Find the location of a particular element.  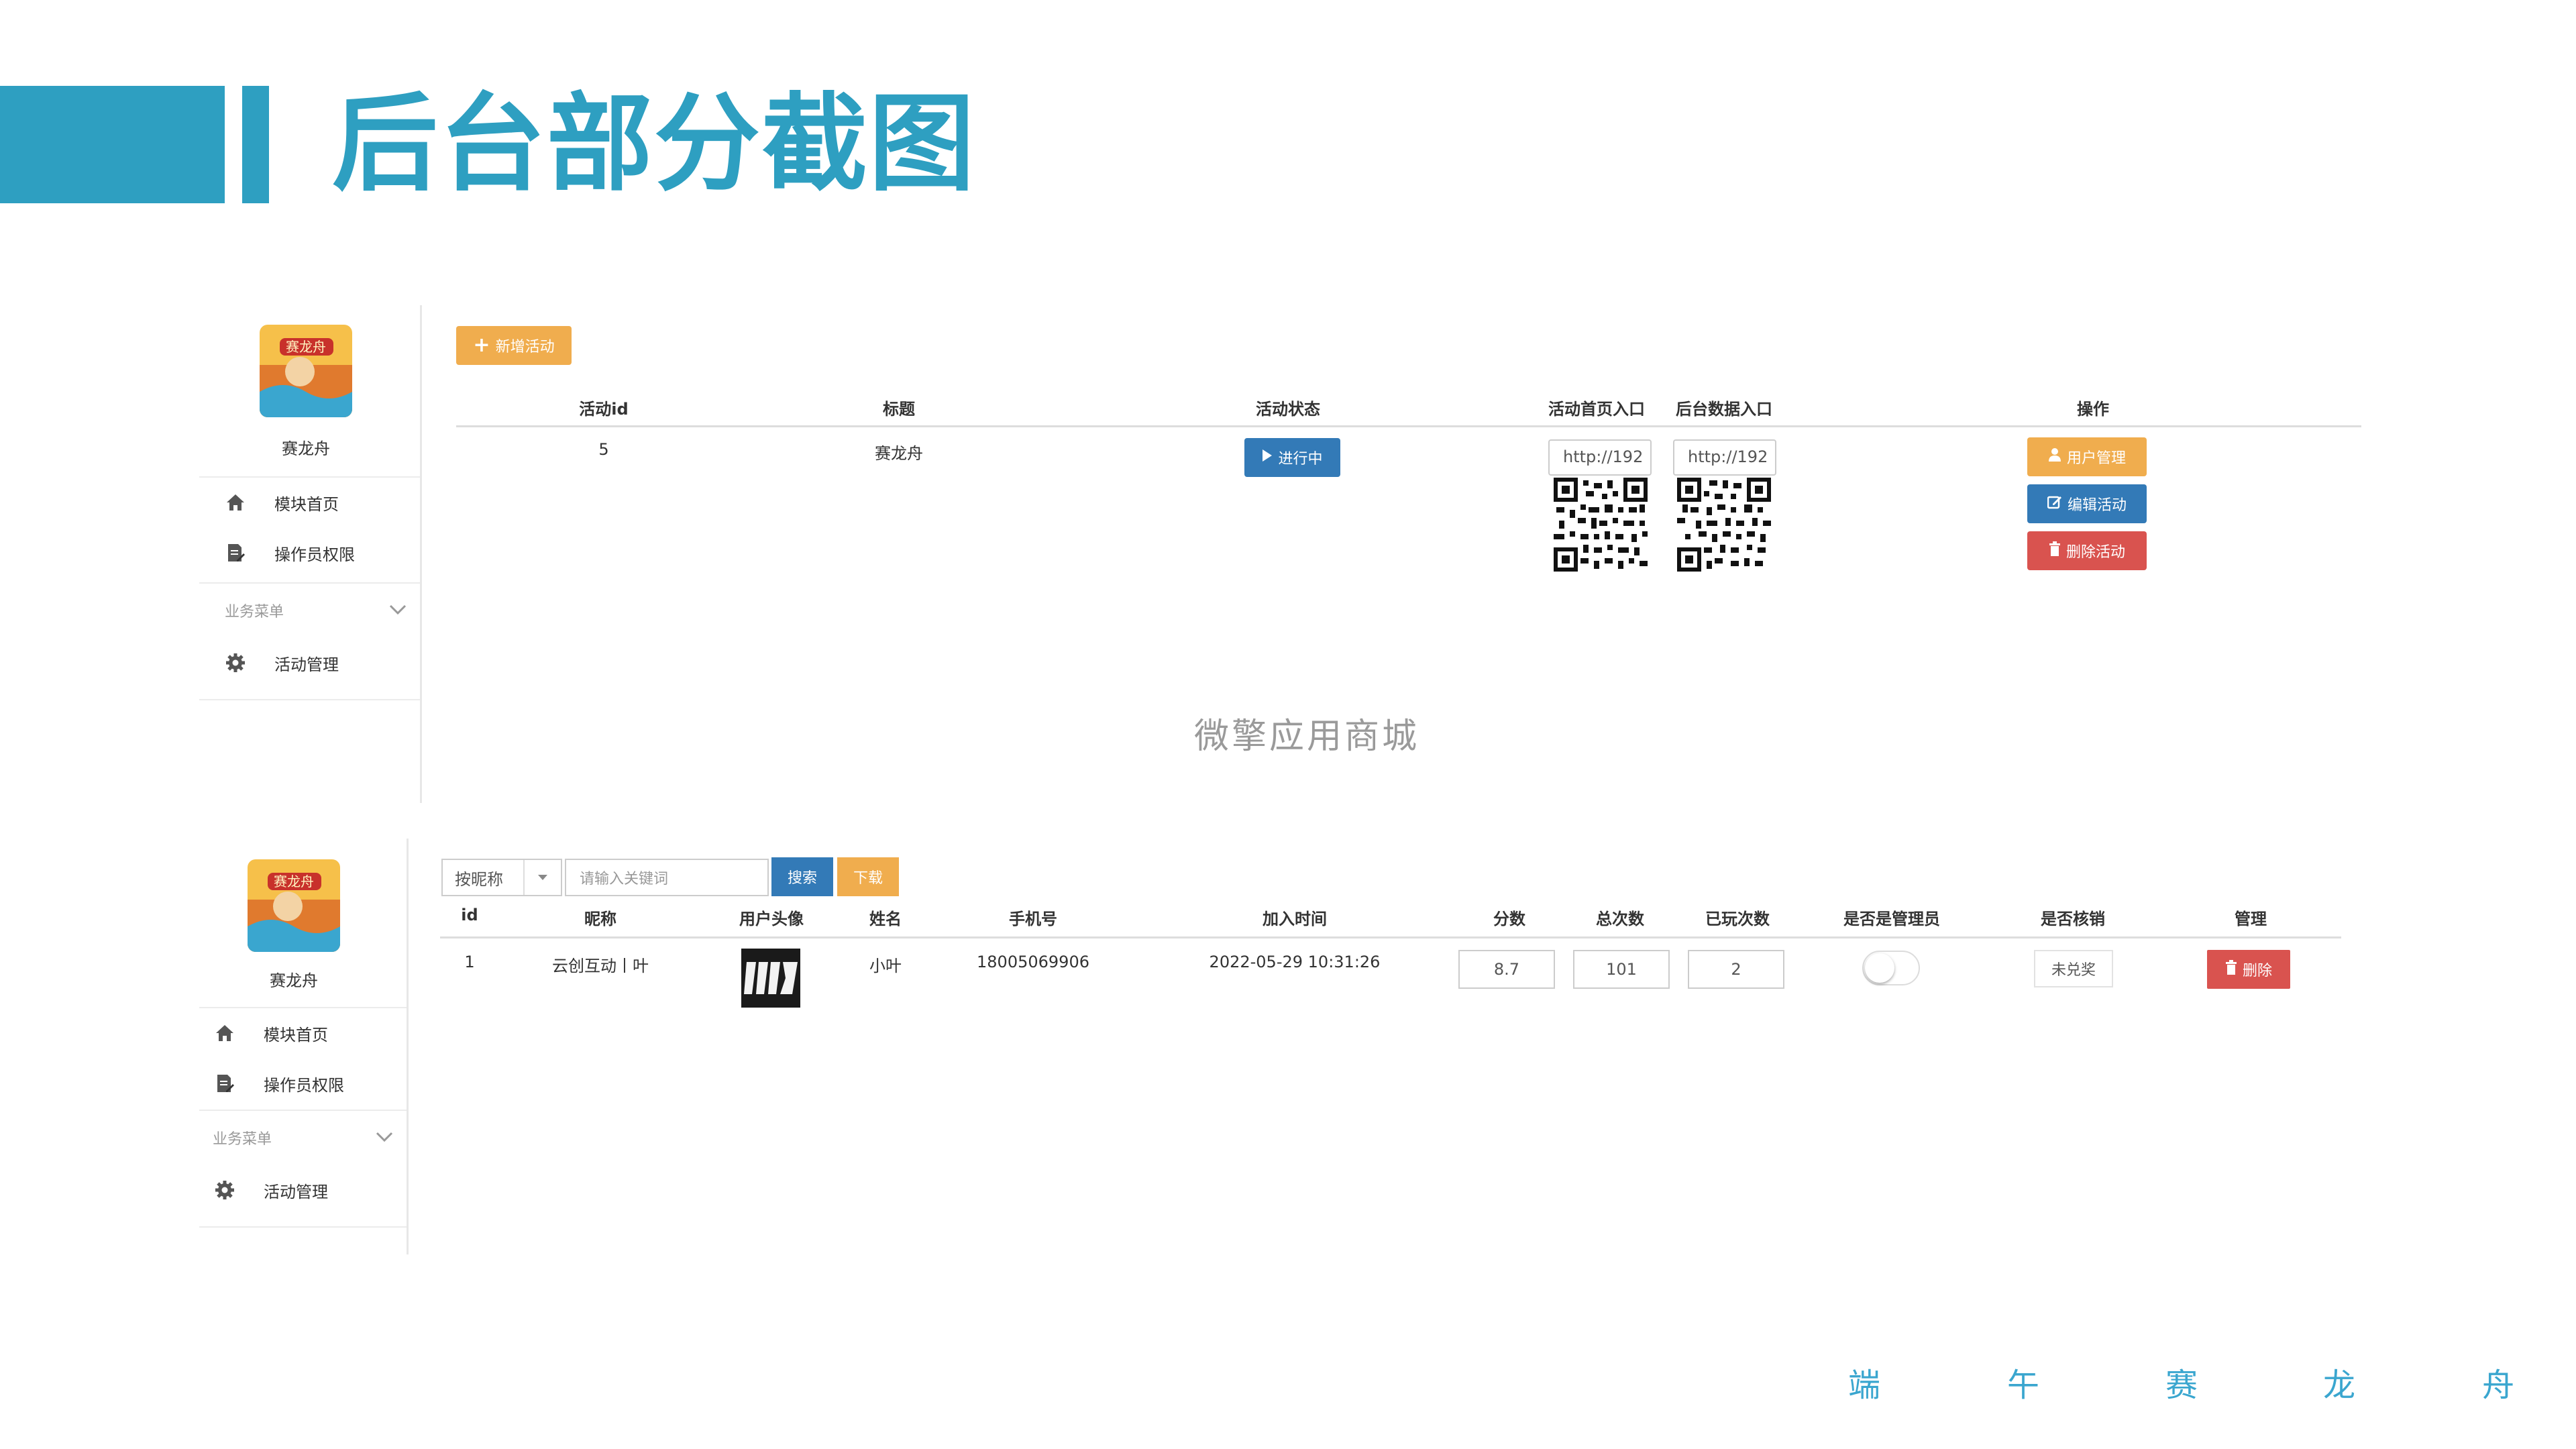

played-count-input: 2 is located at coordinates (1736, 969).